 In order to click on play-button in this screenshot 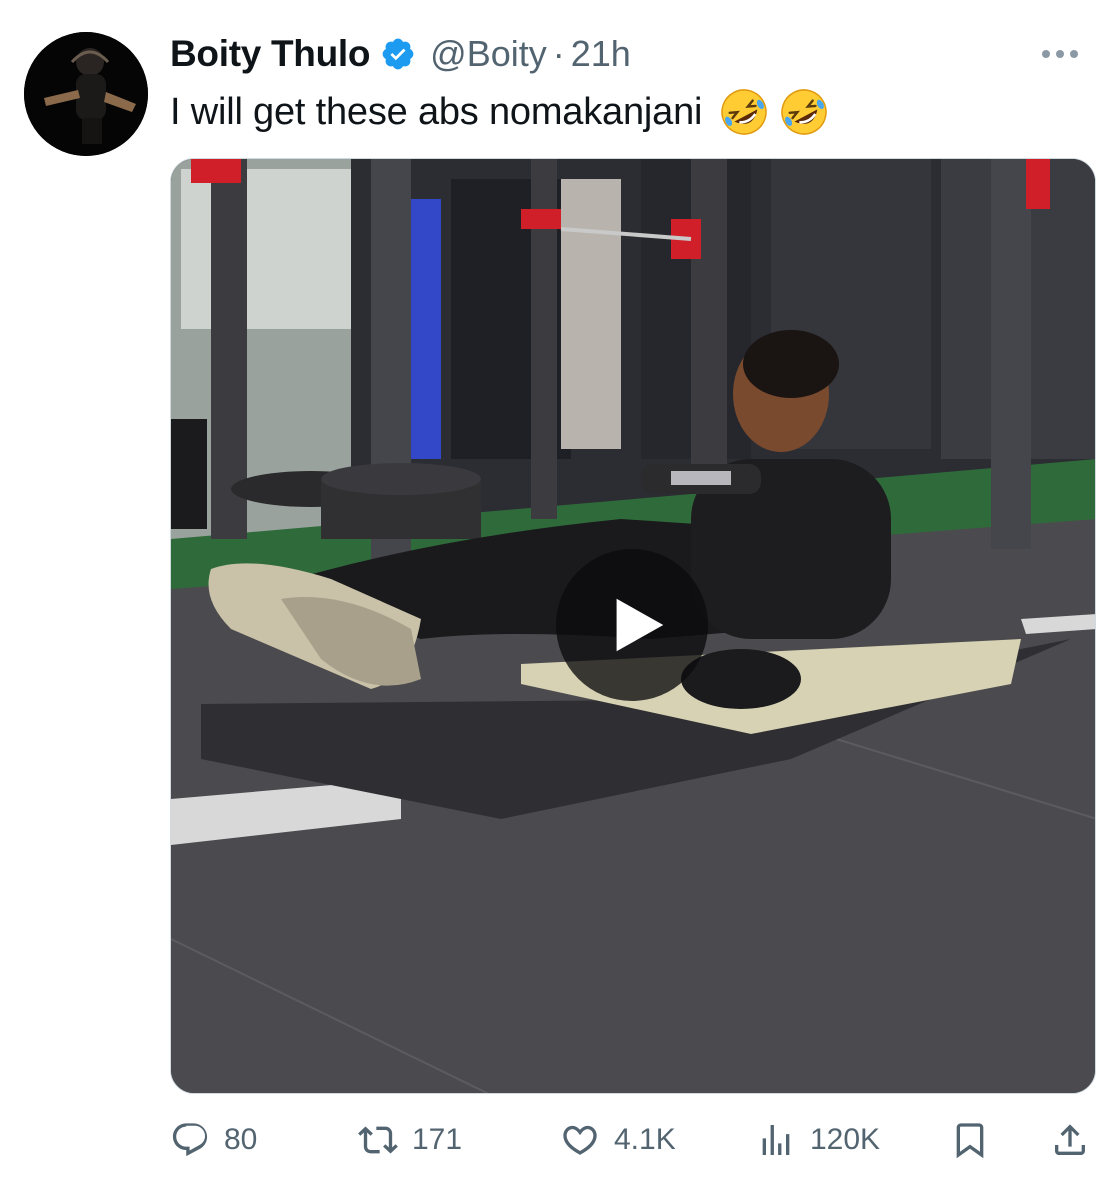, I will do `click(632, 625)`.